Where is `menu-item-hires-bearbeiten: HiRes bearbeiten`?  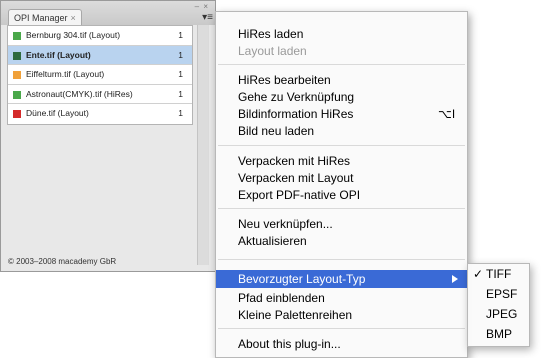 menu-item-hires-bearbeiten: HiRes bearbeiten is located at coordinates (284, 80).